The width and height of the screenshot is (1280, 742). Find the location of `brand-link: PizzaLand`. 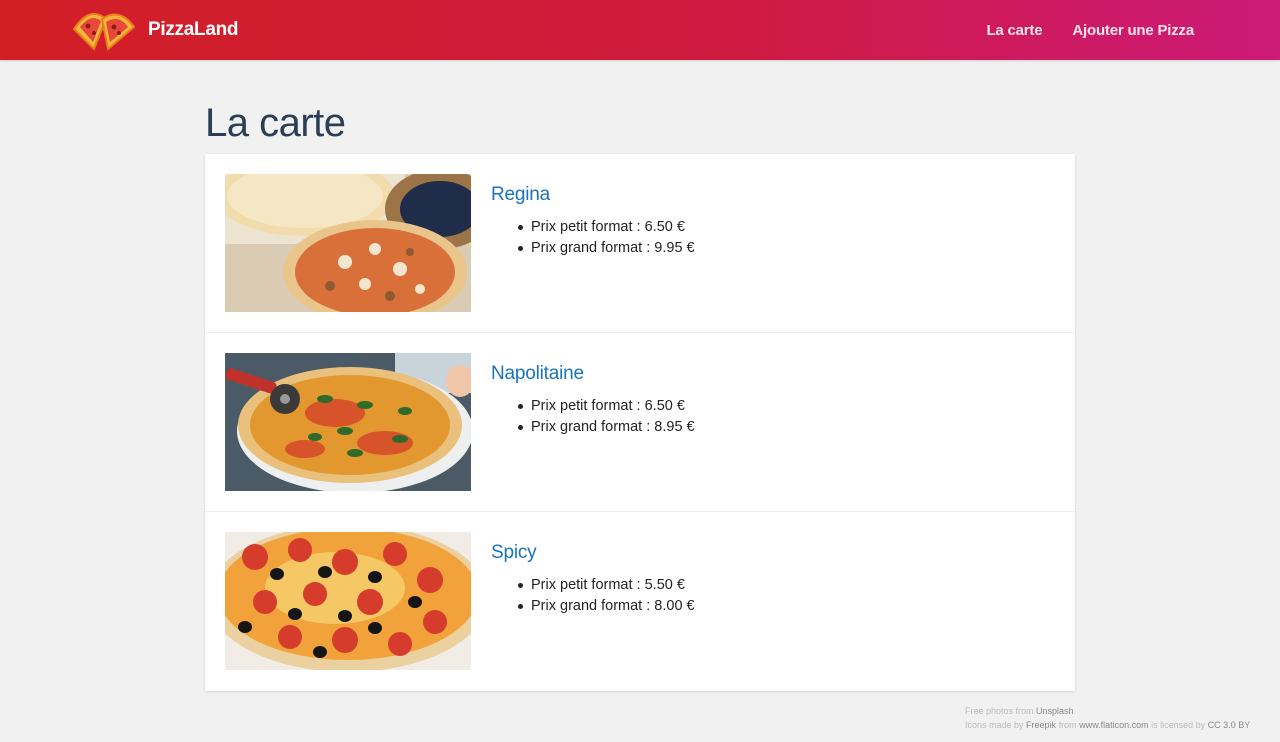

brand-link: PizzaLand is located at coordinates (154, 30).